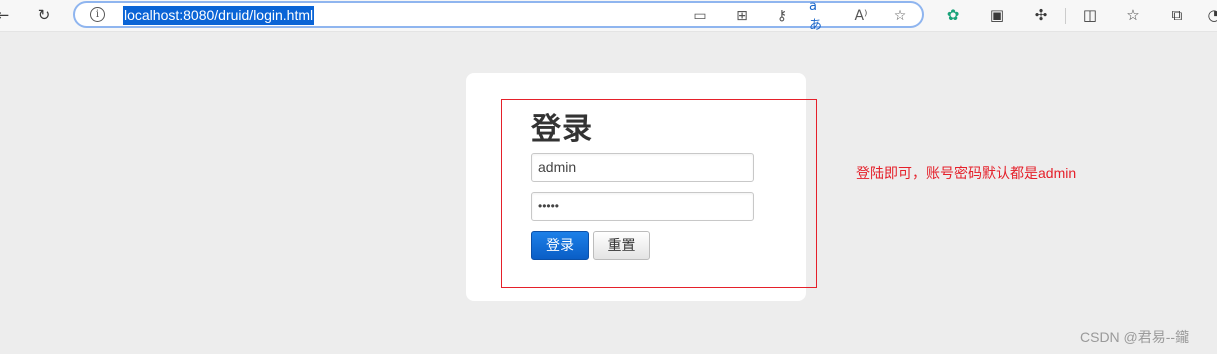  What do you see at coordinates (44, 15) in the screenshot?
I see `refresh-icon: ↻` at bounding box center [44, 15].